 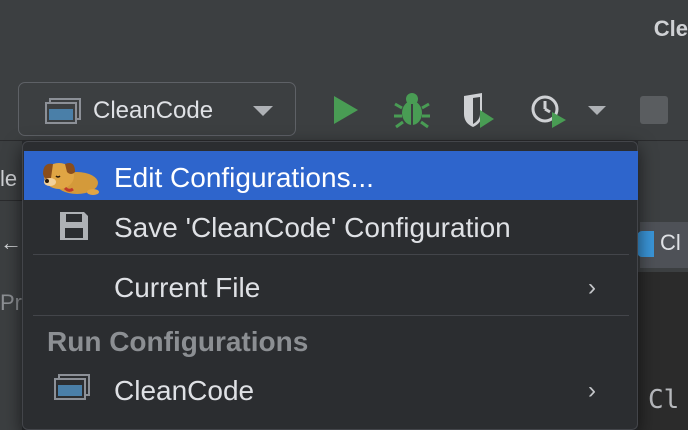 What do you see at coordinates (184, 390) in the screenshot?
I see `menu-item-label: CleanCode` at bounding box center [184, 390].